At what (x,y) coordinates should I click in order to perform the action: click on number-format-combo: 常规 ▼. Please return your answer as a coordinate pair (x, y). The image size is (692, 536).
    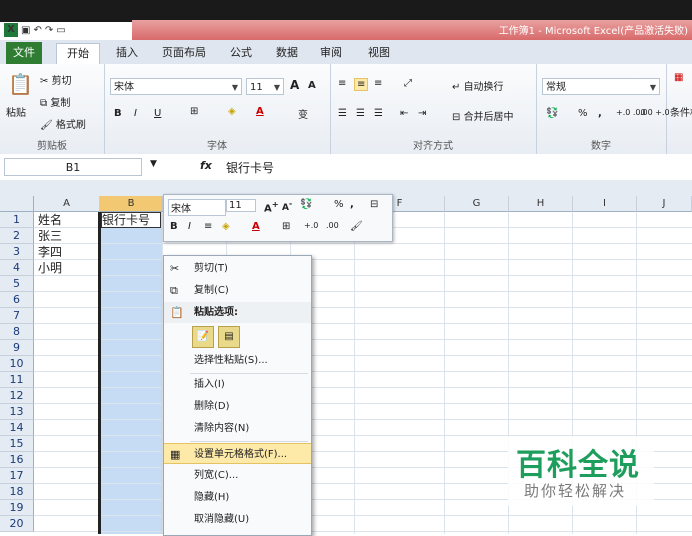
    Looking at the image, I should click on (601, 86).